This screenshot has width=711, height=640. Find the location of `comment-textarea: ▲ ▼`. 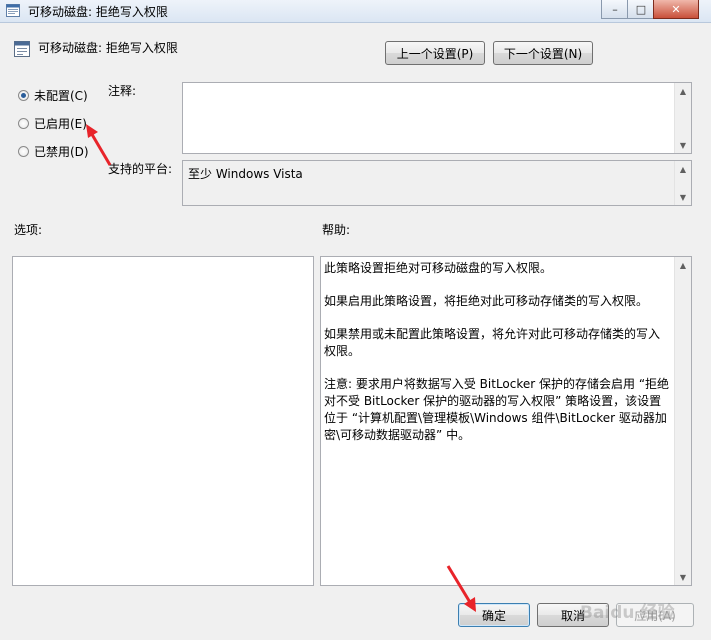

comment-textarea: ▲ ▼ is located at coordinates (437, 118).